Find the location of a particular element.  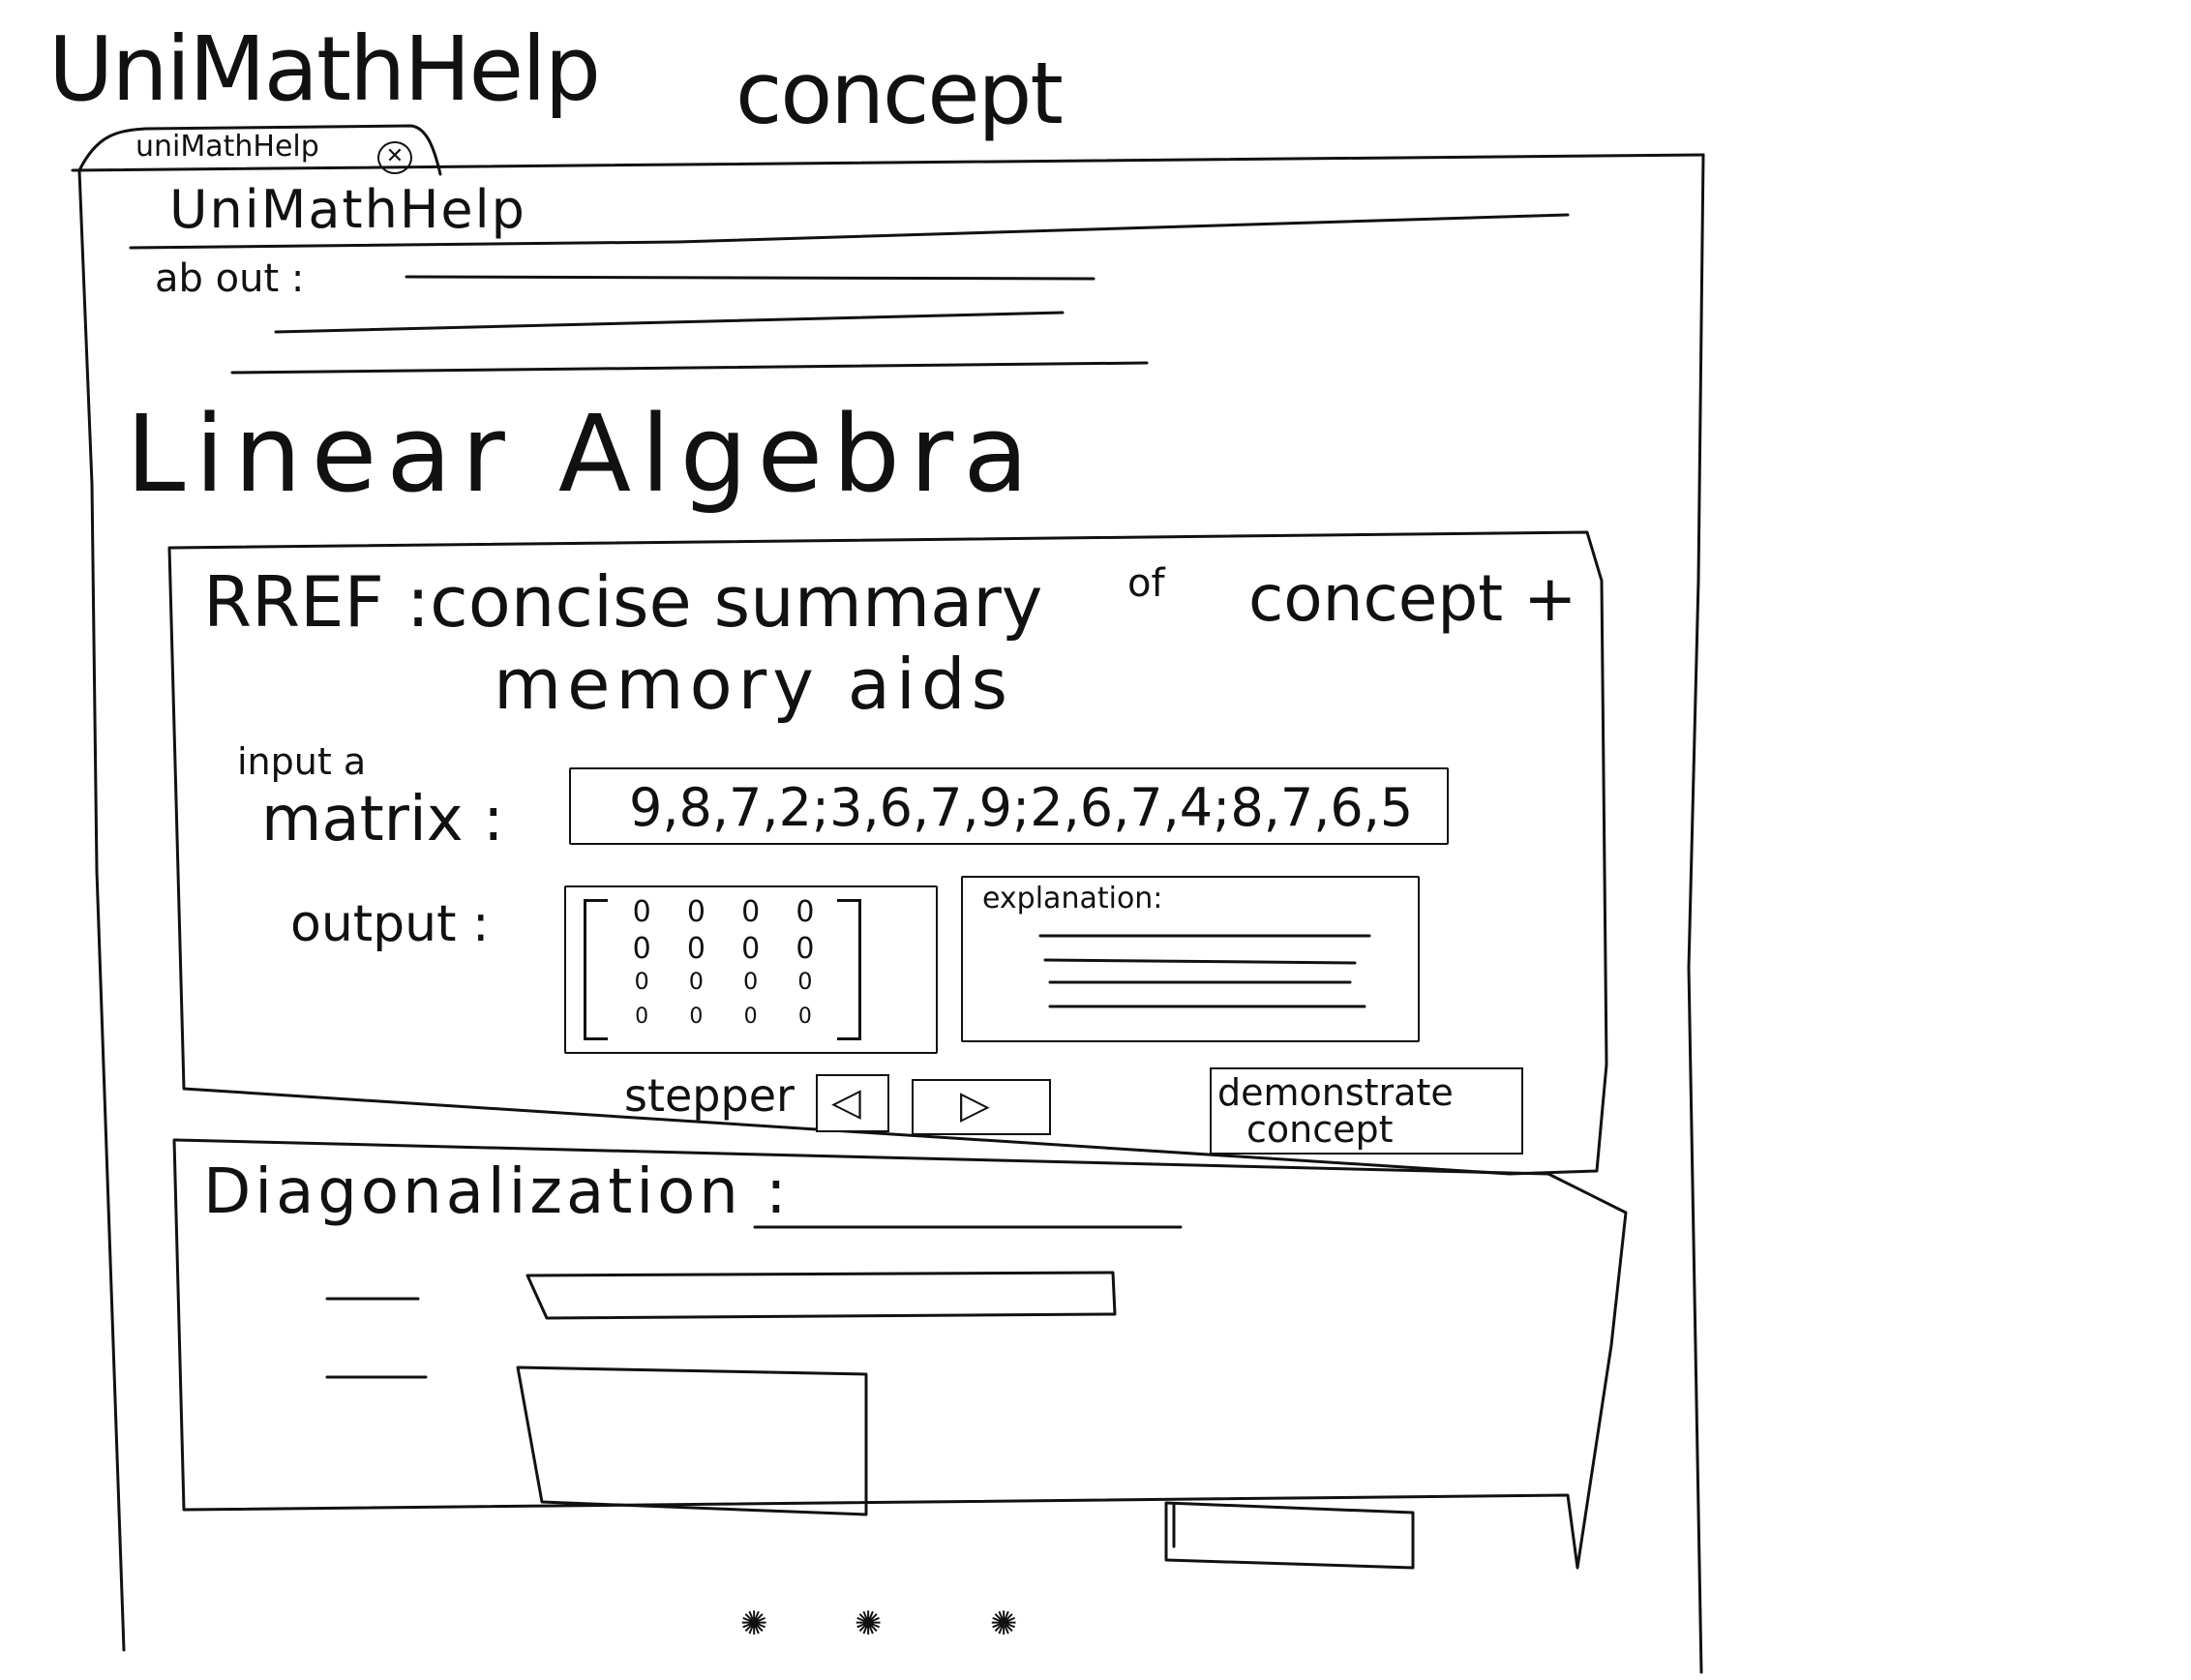

output-label: output : is located at coordinates (390, 924).